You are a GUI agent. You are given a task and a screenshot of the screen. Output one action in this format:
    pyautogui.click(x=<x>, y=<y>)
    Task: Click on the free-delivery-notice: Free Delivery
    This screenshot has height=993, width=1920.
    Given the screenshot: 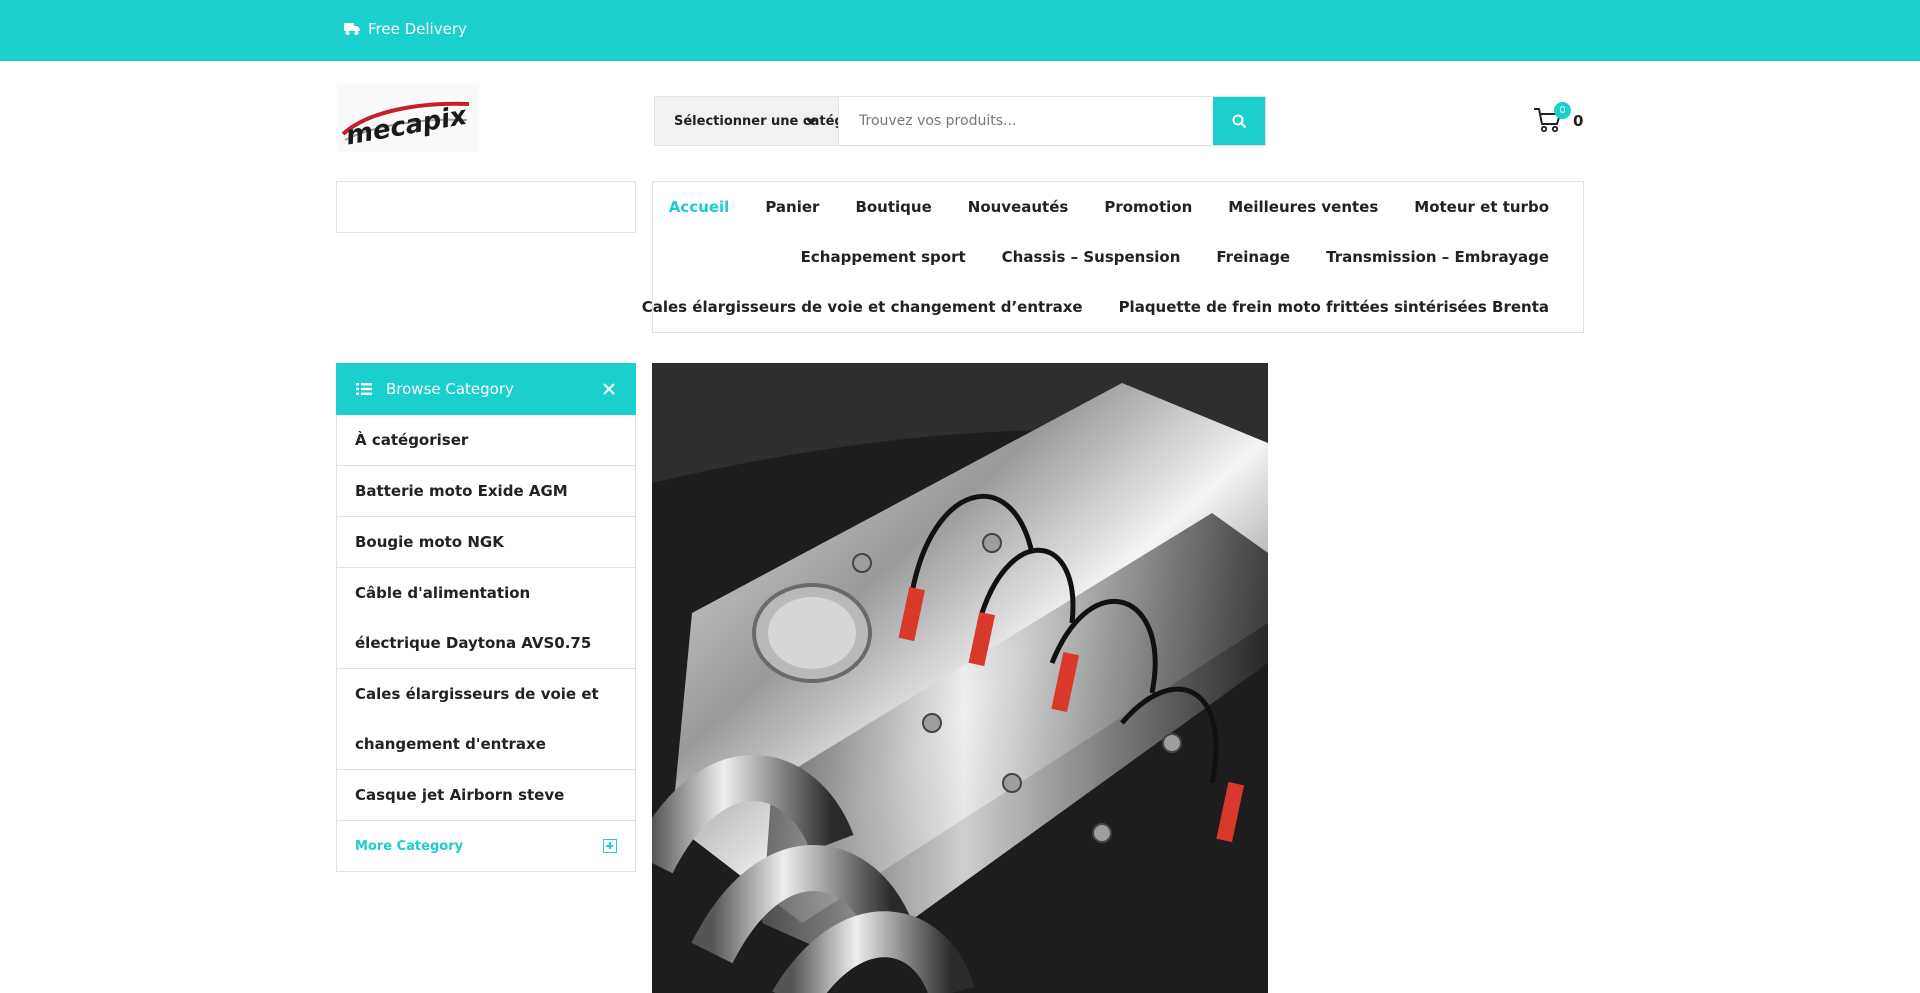 What is the action you would take?
    pyautogui.click(x=405, y=29)
    